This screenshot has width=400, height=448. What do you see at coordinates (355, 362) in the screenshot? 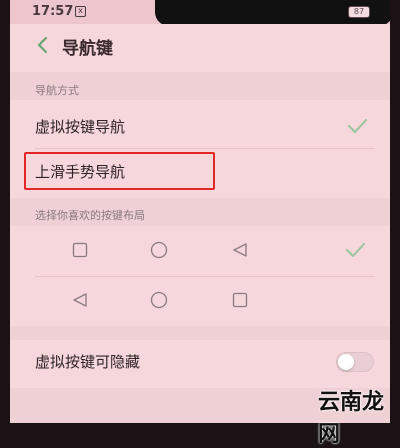
I see `hide-virtual-keys-toggle` at bounding box center [355, 362].